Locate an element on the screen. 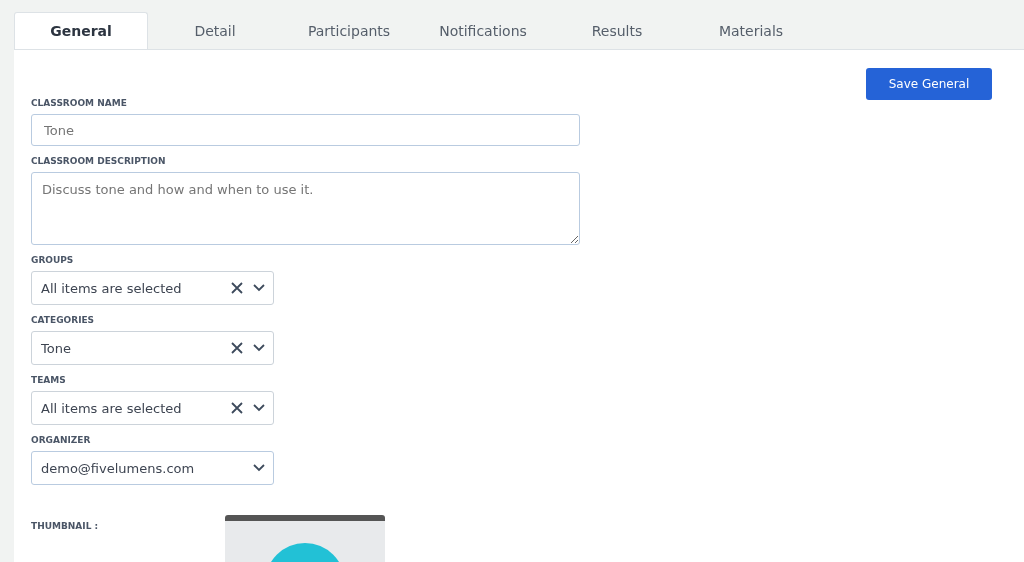  field-label: CATEGORIES is located at coordinates (63, 320).